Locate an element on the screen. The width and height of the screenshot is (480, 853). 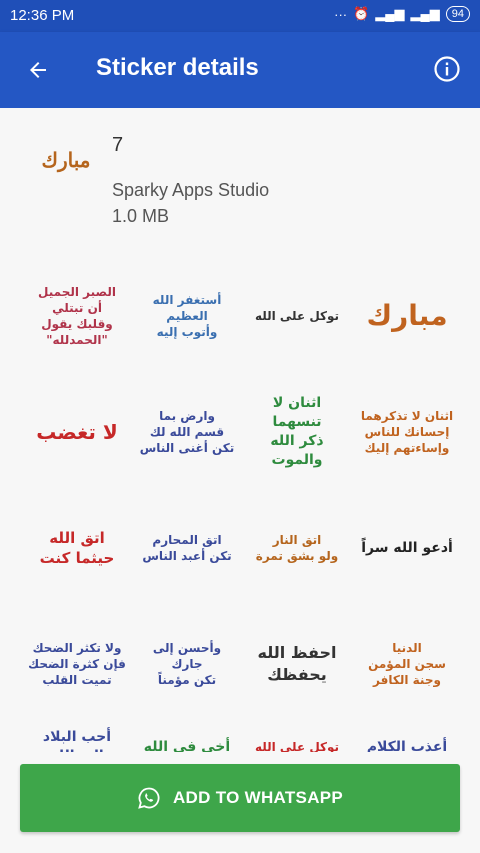
sticker-text: أخي في الله is located at coordinates (187, 745).